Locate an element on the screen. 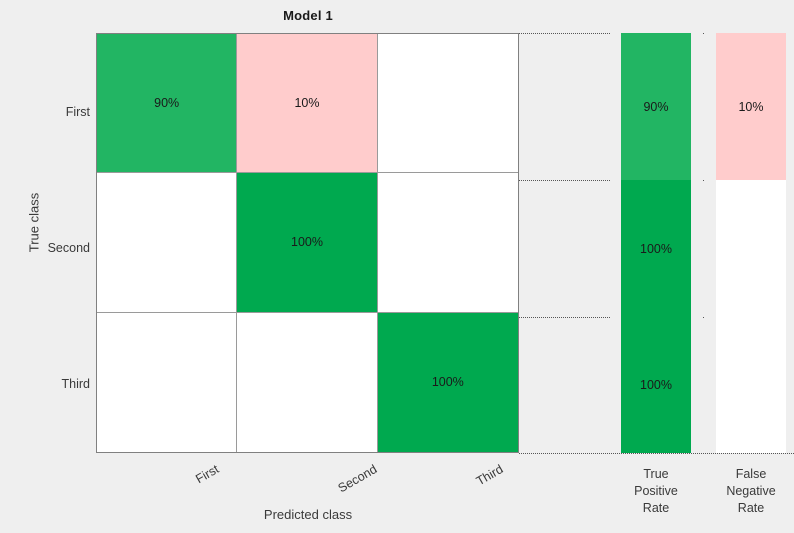 Image resolution: width=794 pixels, height=533 pixels. matrix-cell-second-third is located at coordinates (447, 243).